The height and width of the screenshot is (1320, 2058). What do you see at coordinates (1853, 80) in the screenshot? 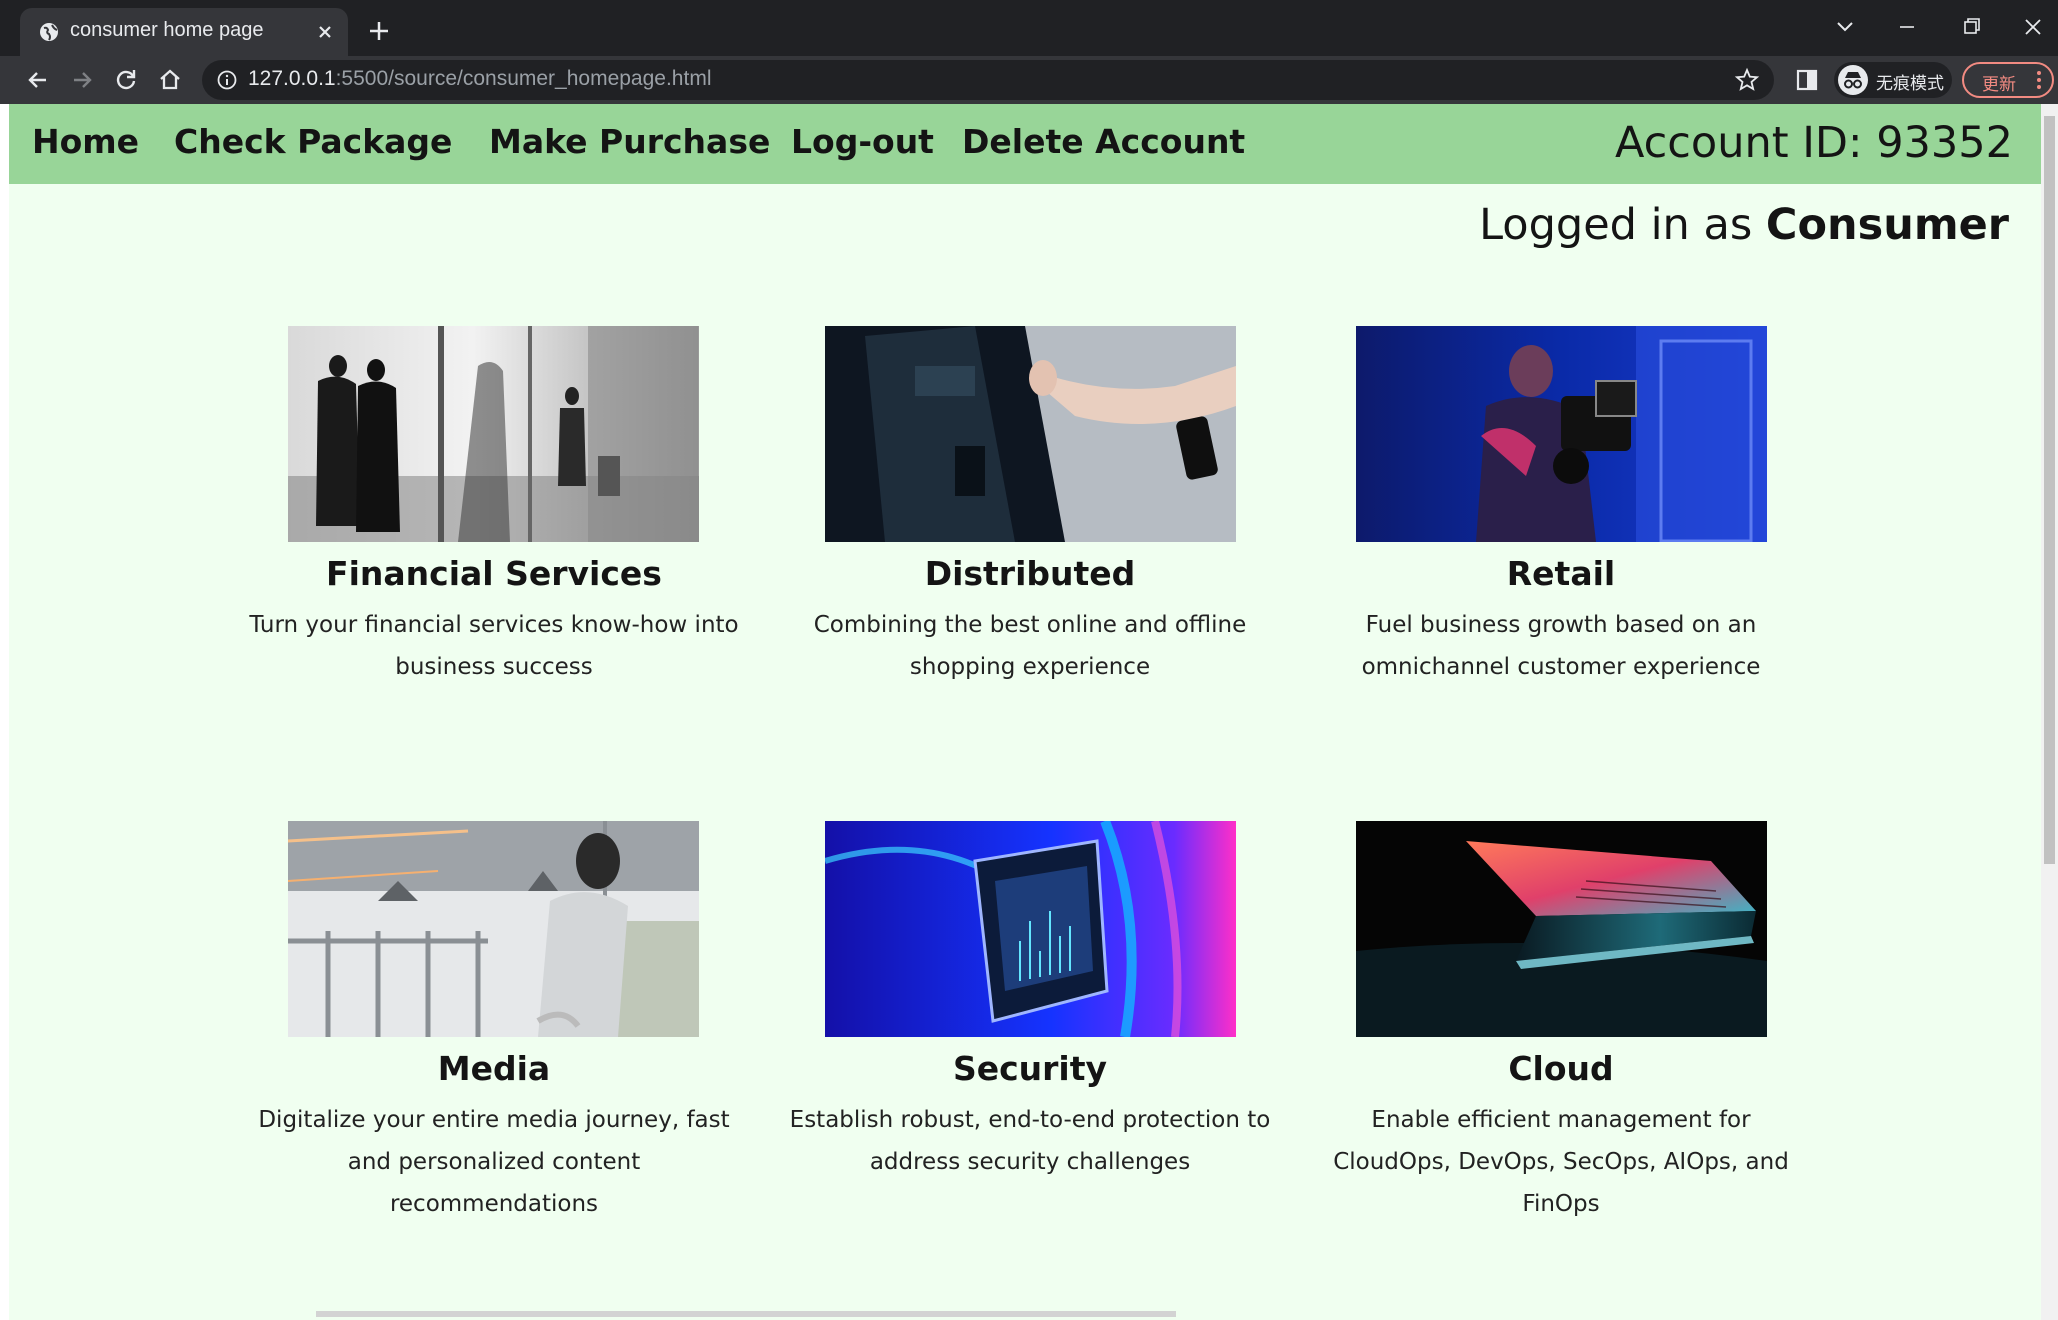
I see `incognito-icon` at bounding box center [1853, 80].